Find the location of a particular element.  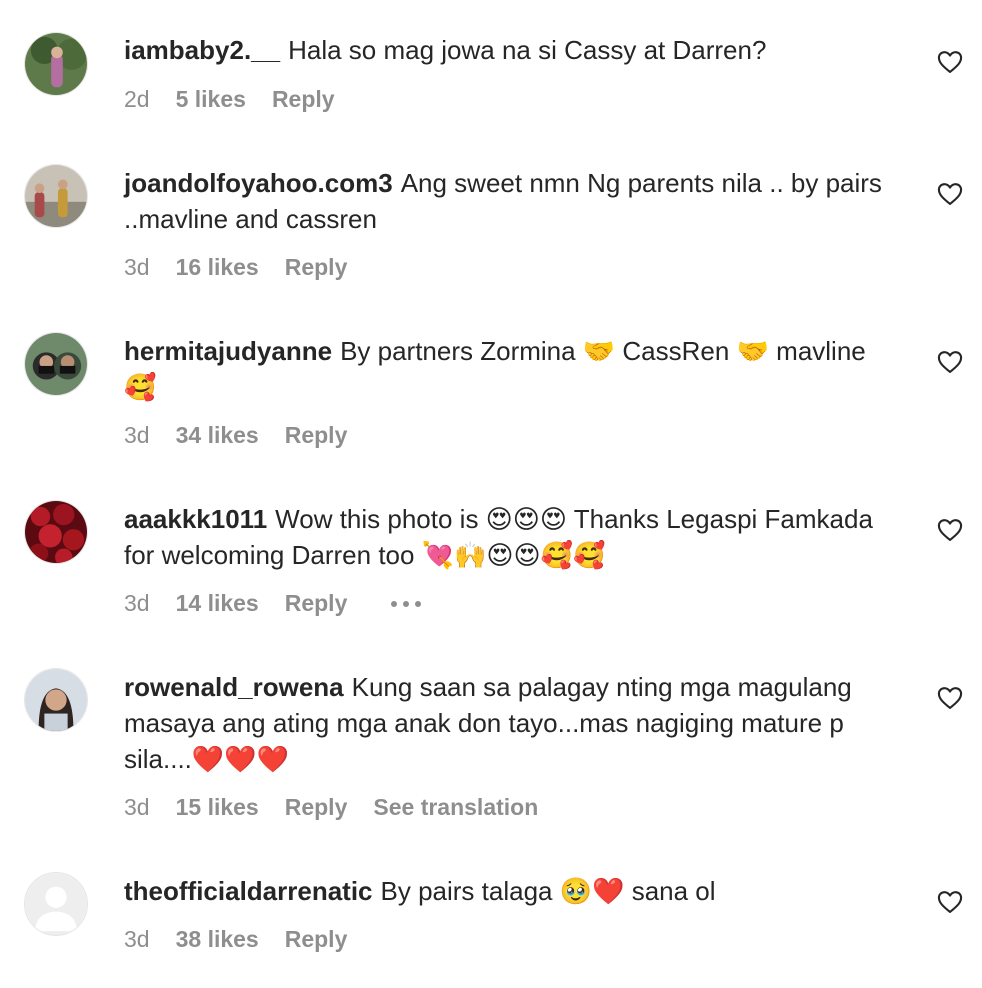

comment-likes: 5 likes is located at coordinates (211, 99).